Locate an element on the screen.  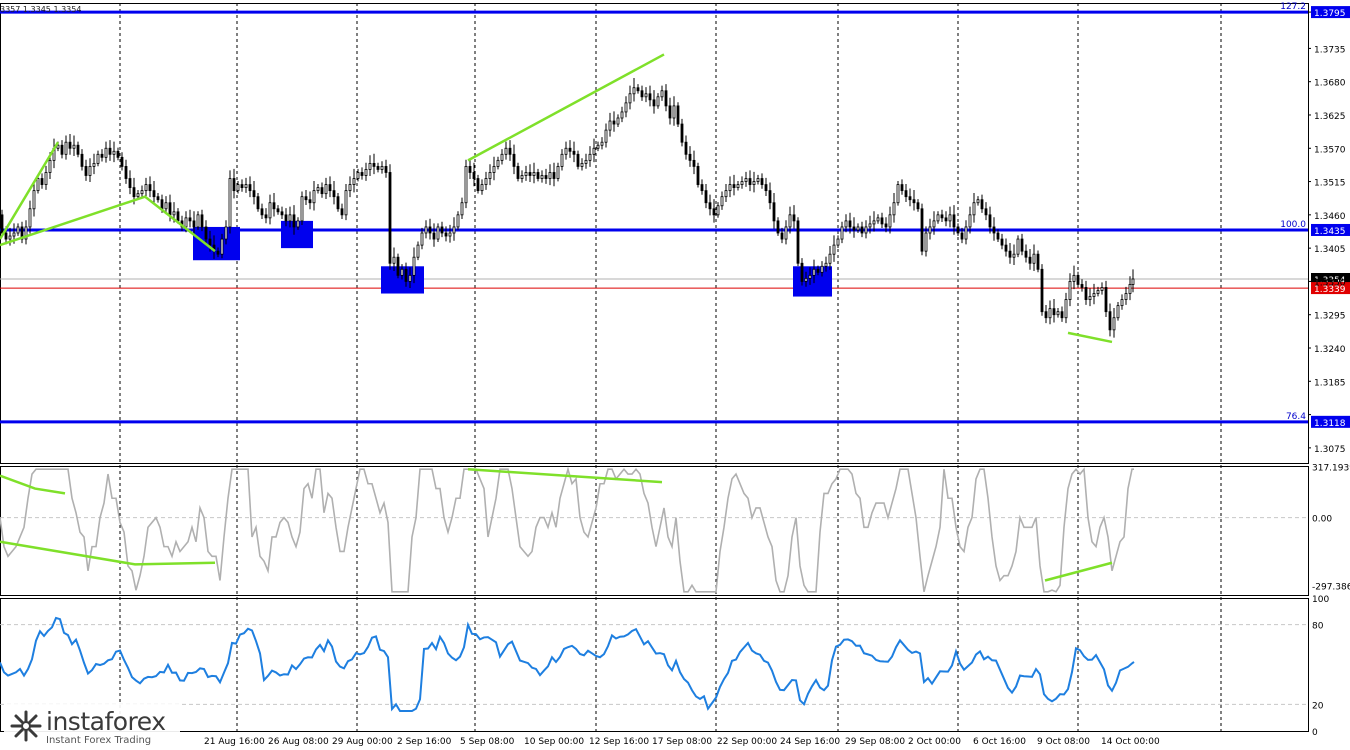
price-tick-label: 1.3625 is located at coordinates (1330, 117).